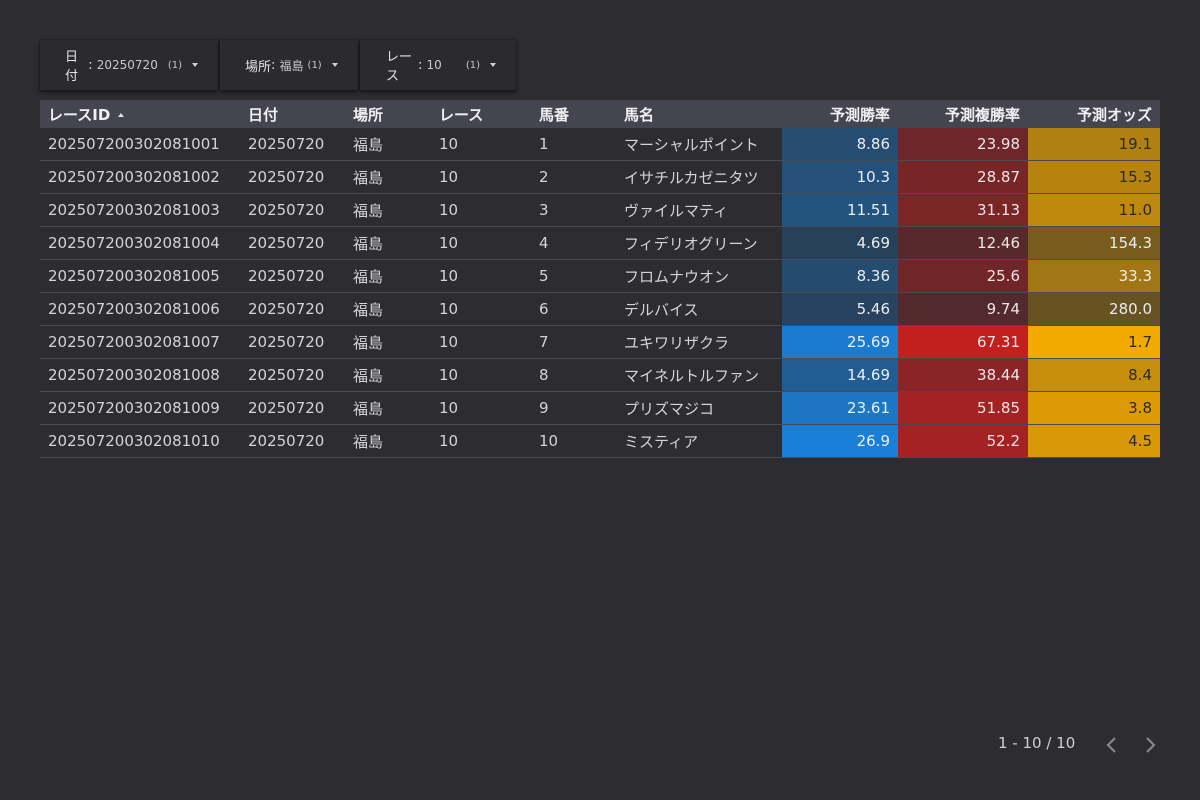 The image size is (1200, 800). I want to click on column-header-place-rate: 予測複勝率, so click(963, 114).